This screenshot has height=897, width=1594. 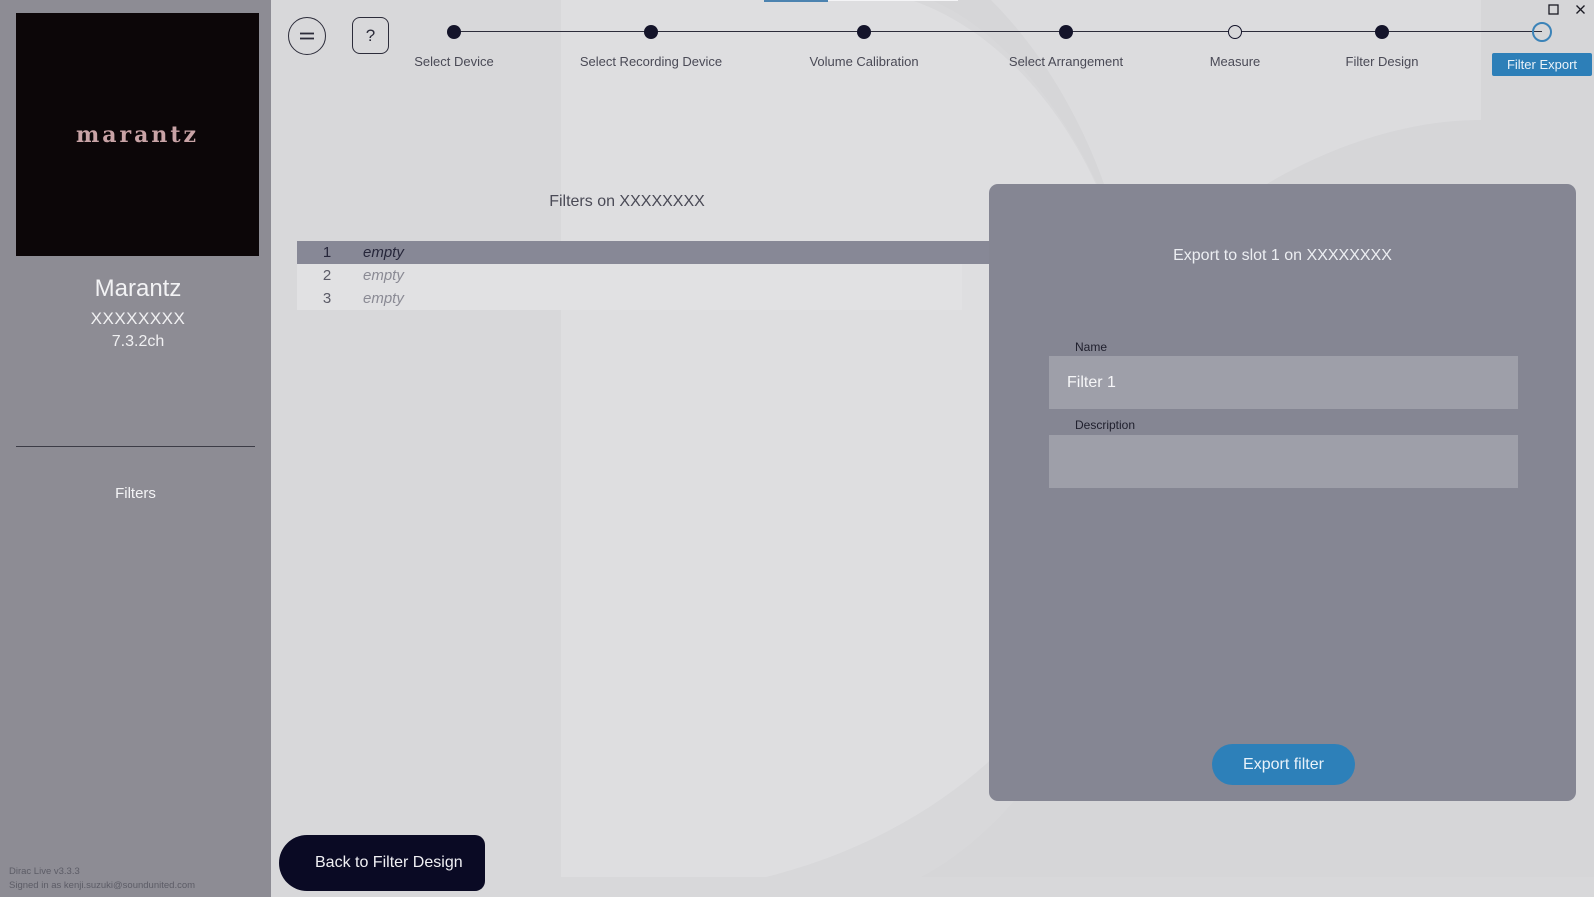 What do you see at coordinates (1282, 255) in the screenshot?
I see `export-panel-title: Export to slot 1 on XXXXXXXX` at bounding box center [1282, 255].